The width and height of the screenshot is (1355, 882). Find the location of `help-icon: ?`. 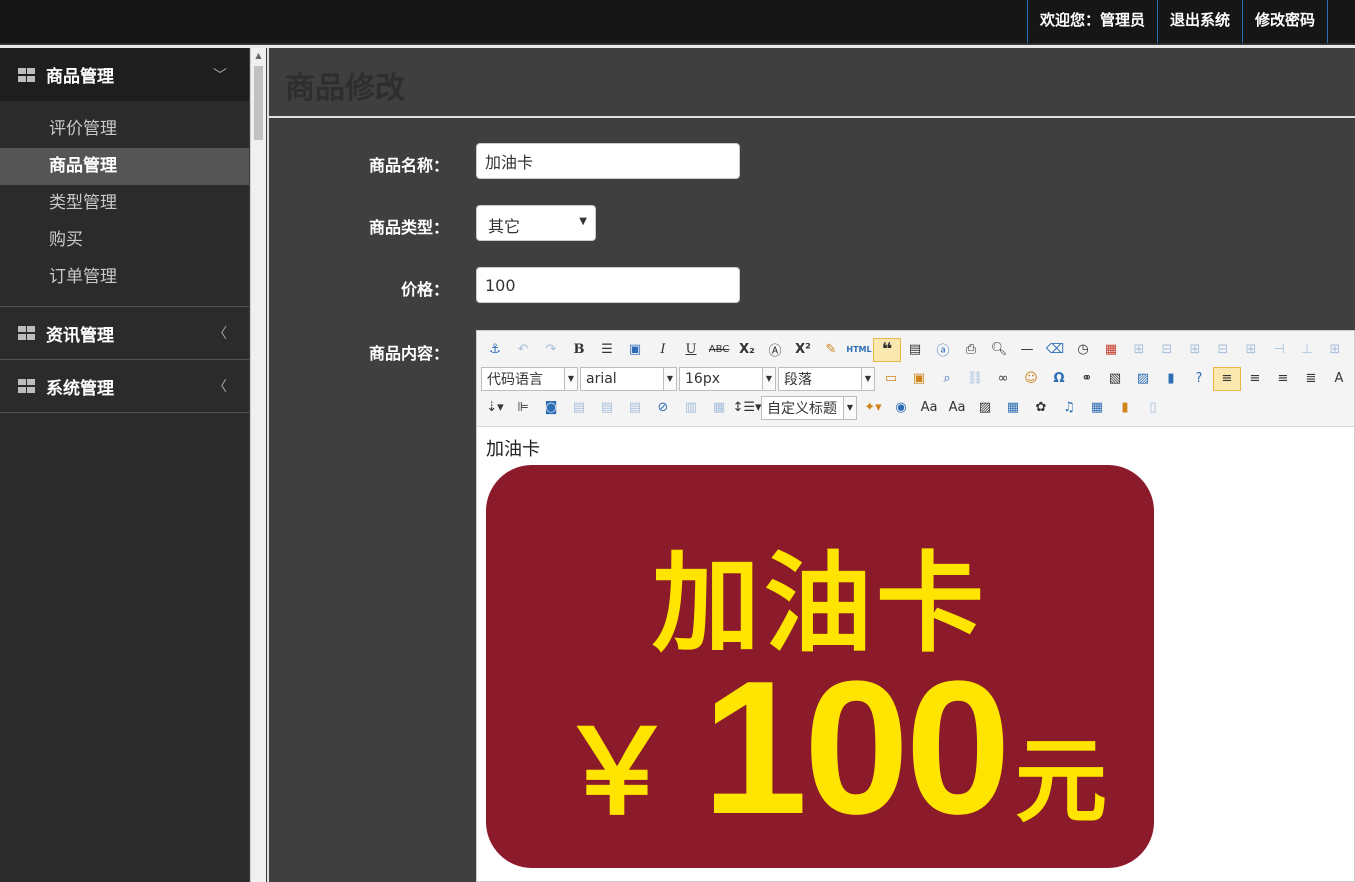

help-icon: ? is located at coordinates (1199, 379).